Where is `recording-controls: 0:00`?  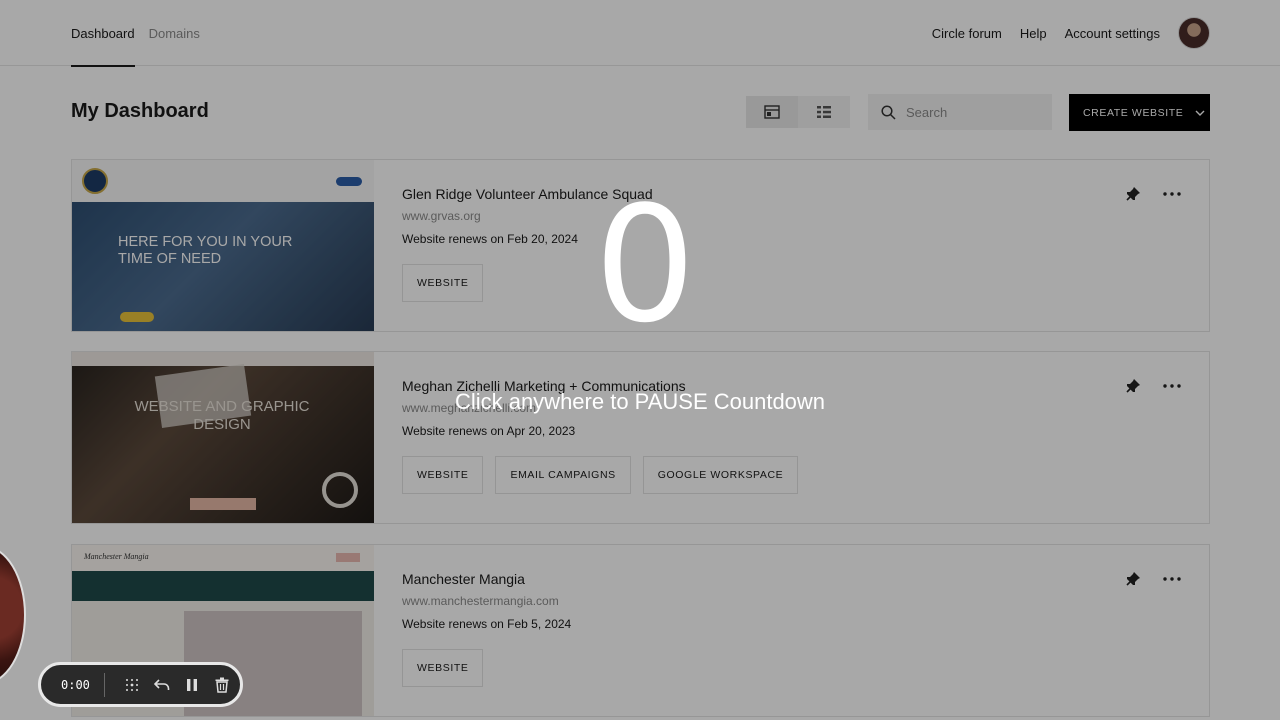 recording-controls: 0:00 is located at coordinates (140, 684).